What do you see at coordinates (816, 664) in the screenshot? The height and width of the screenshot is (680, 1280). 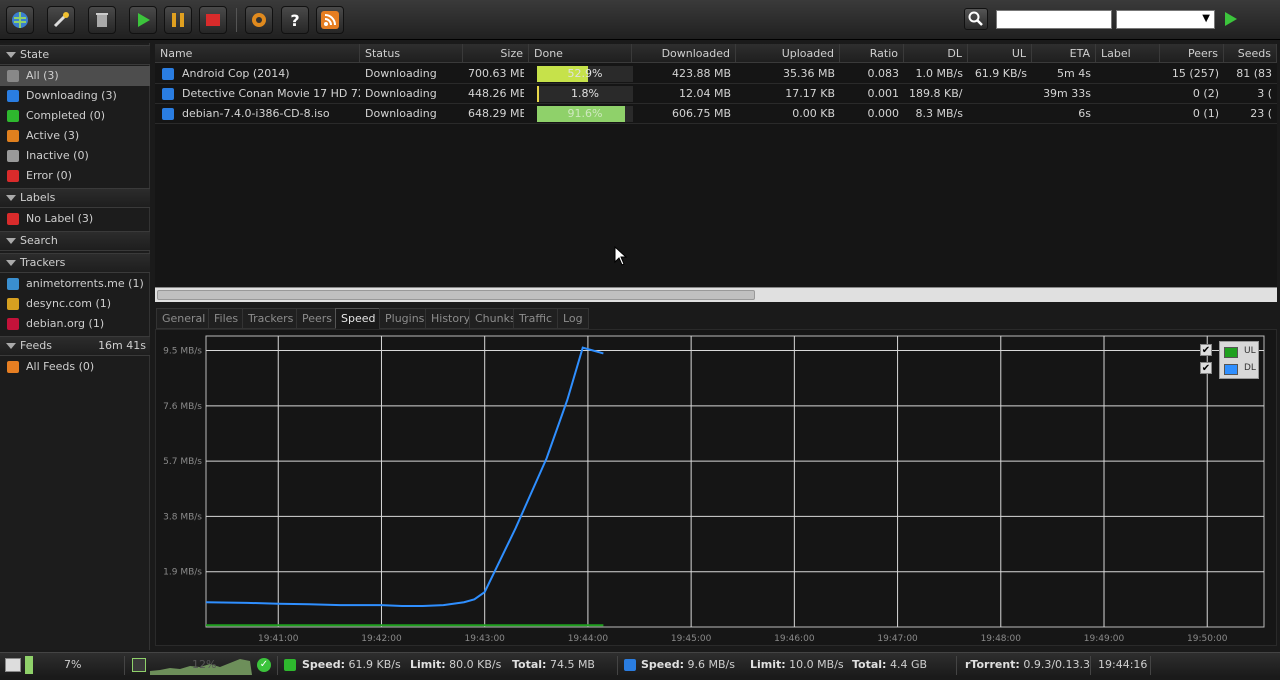 I see `dl-limit-value: 10.0 MB/s` at bounding box center [816, 664].